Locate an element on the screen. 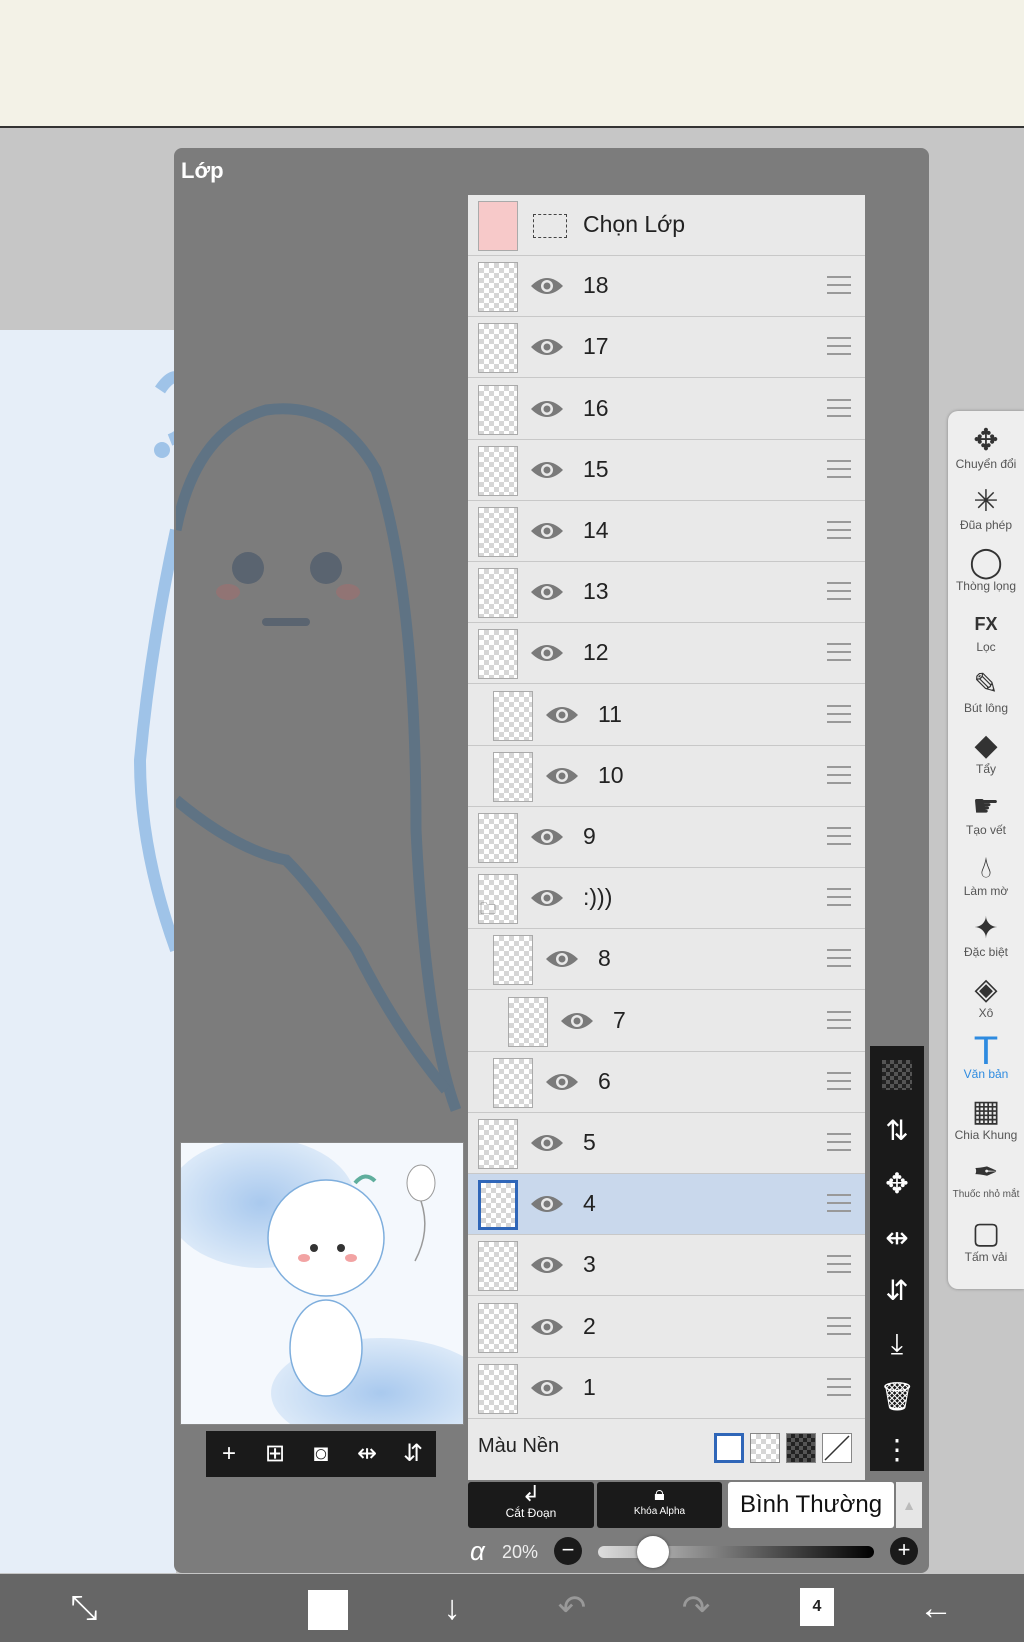 This screenshot has width=1024, height=1642. layer-row: 6 is located at coordinates (666, 1082).